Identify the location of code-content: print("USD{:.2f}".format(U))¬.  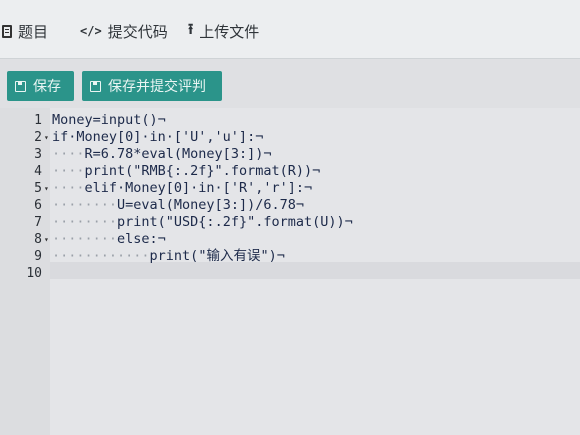
(235, 222).